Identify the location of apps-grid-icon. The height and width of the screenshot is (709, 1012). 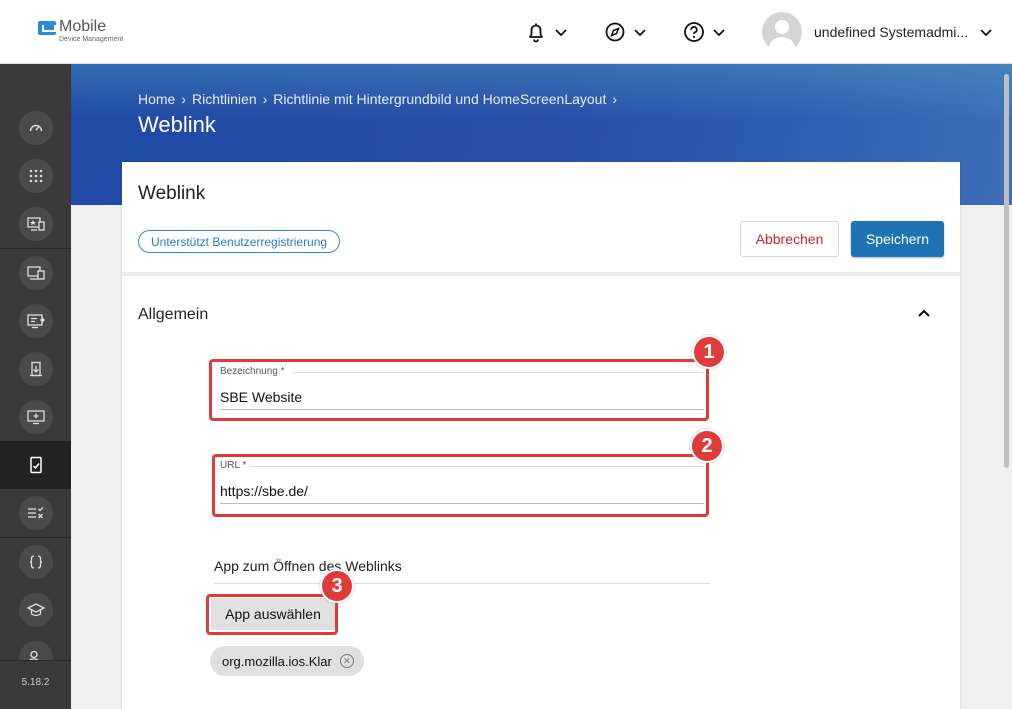
(35, 176).